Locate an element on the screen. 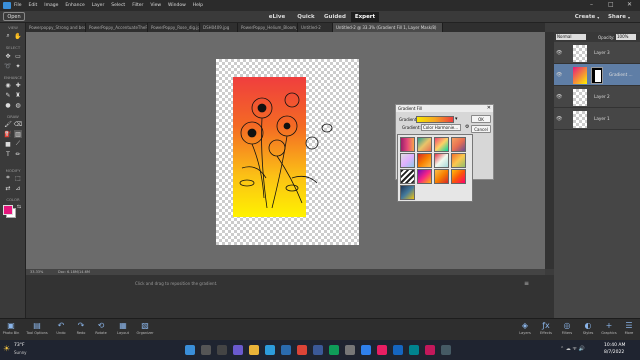 This screenshot has width=640, height=360. lasso-tool-icon: ➰ is located at coordinates (8, 66).